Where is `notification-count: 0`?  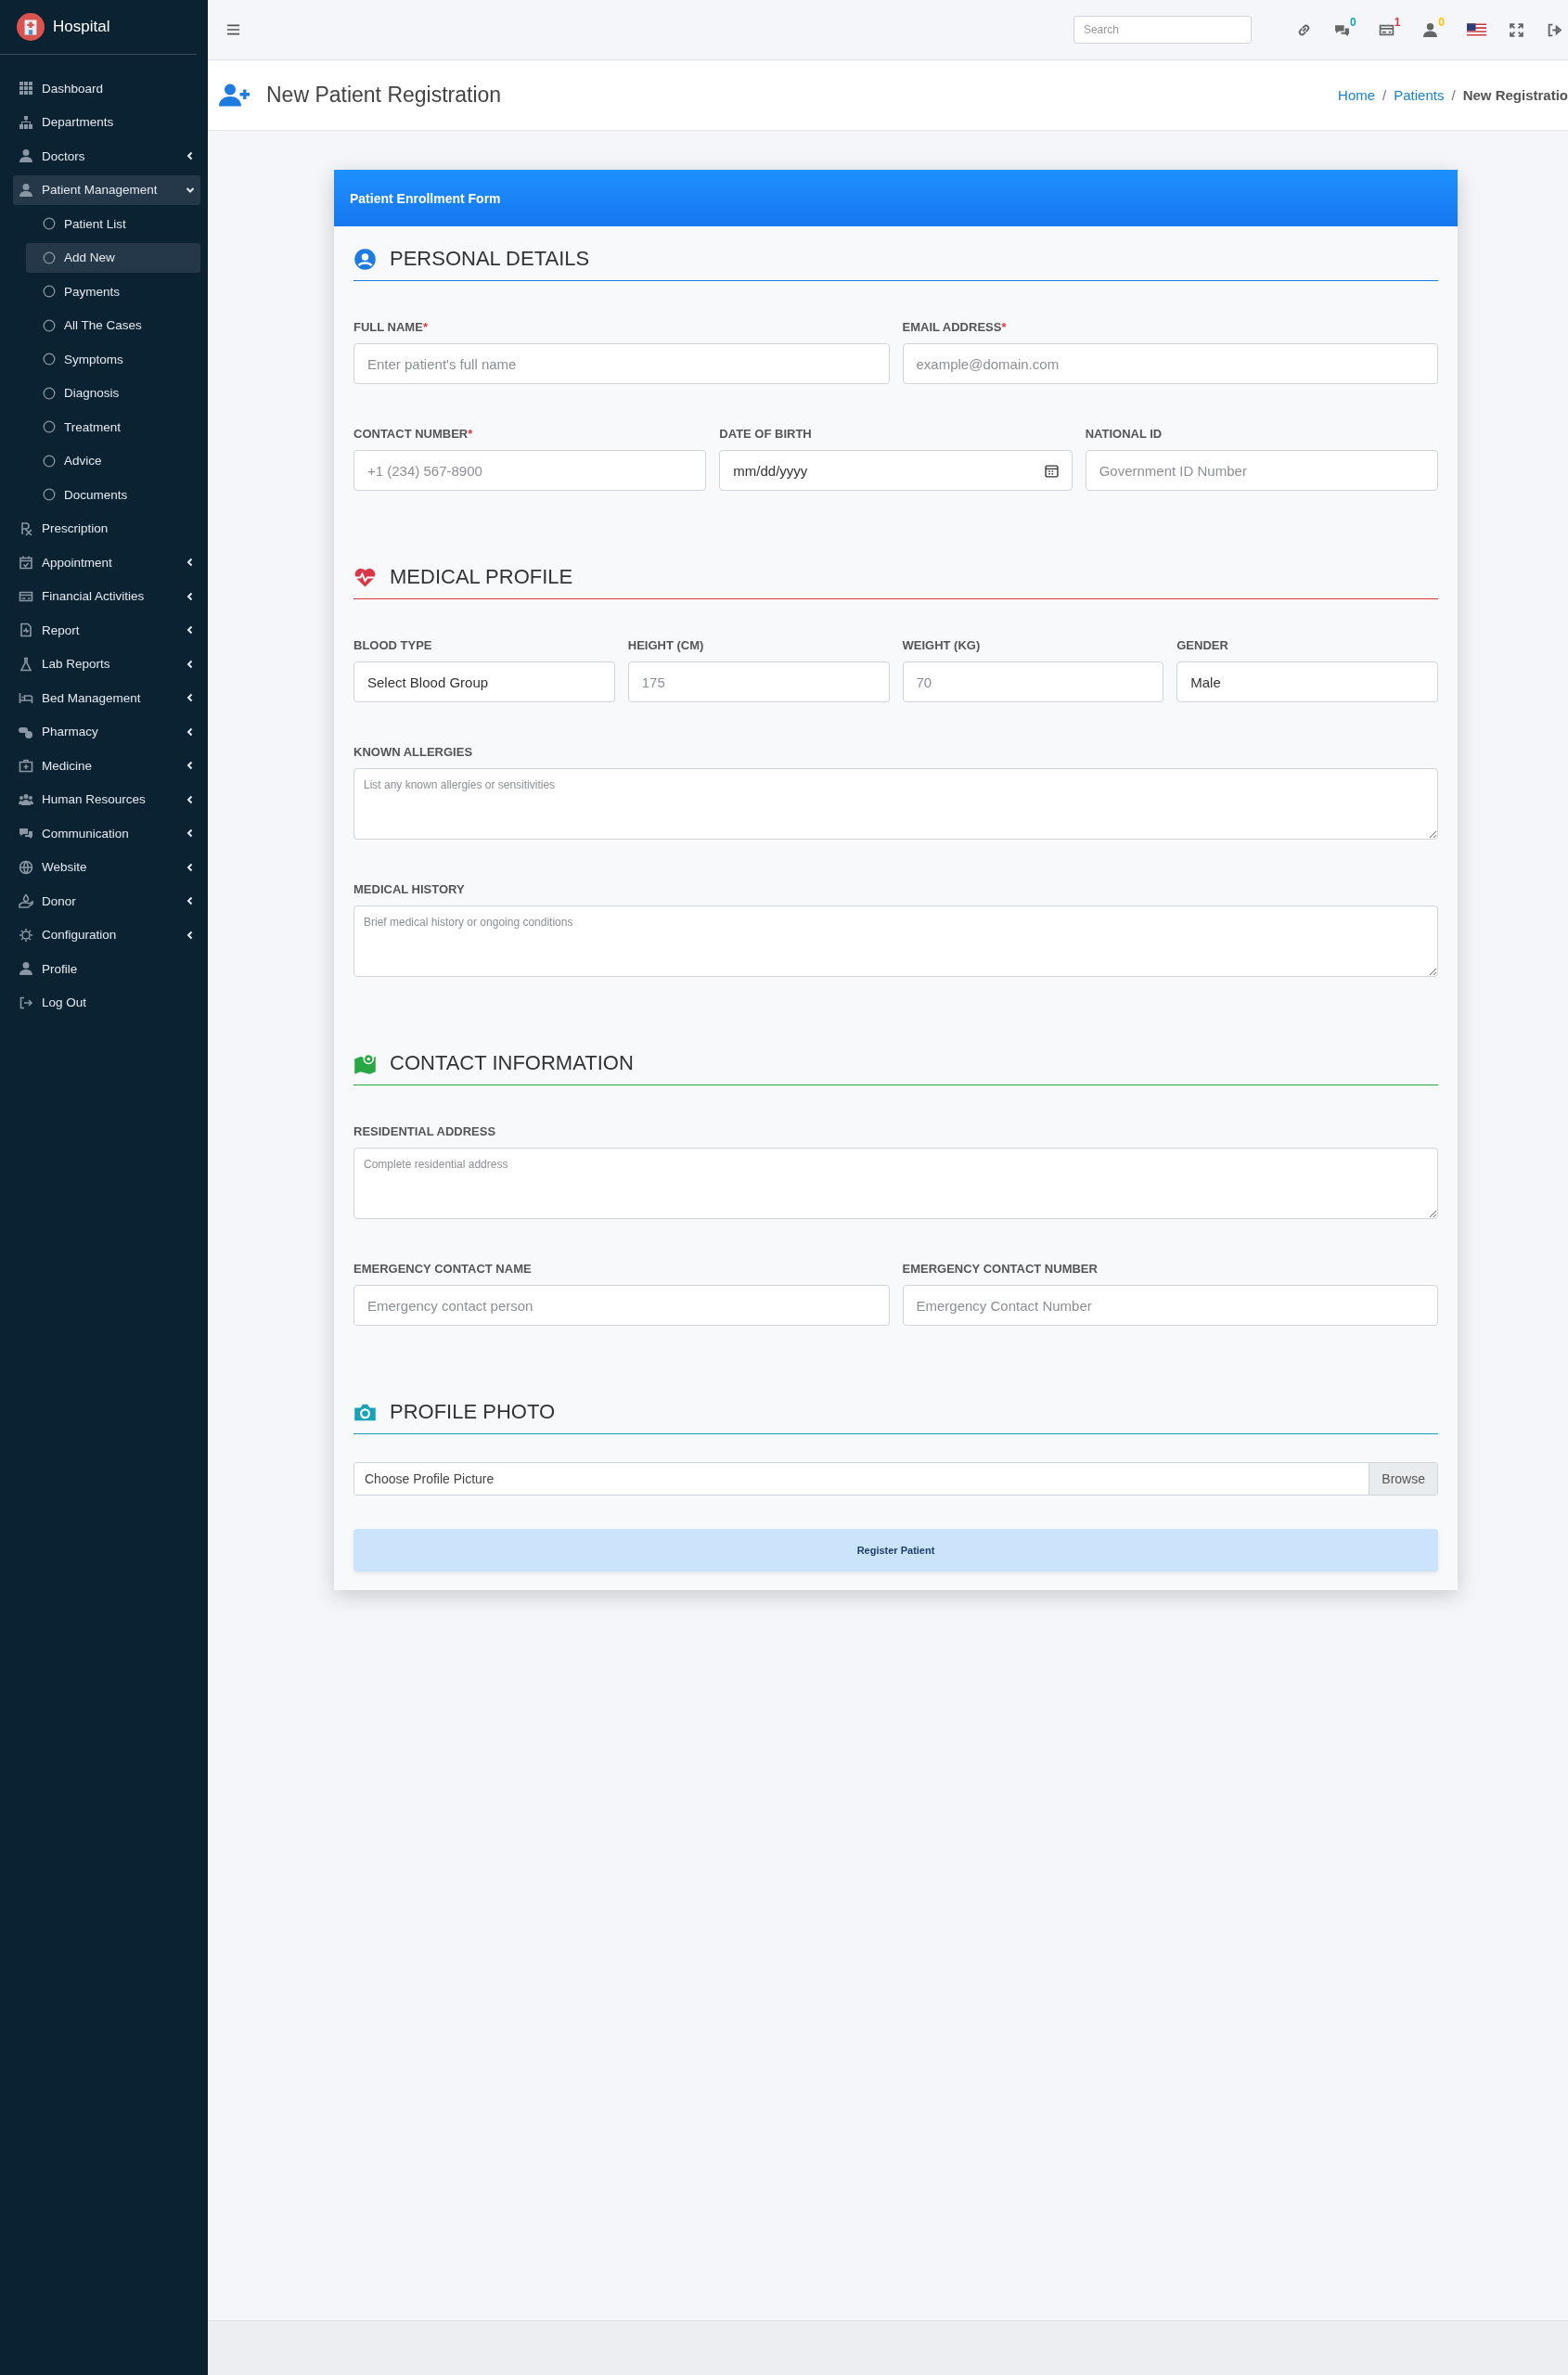
notification-count: 0 is located at coordinates (1353, 22).